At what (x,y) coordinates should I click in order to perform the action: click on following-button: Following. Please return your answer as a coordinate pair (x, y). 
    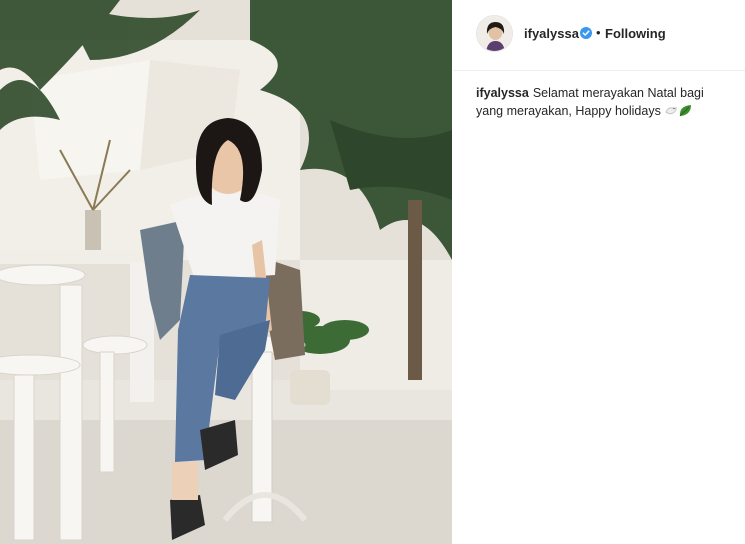
    Looking at the image, I should click on (635, 33).